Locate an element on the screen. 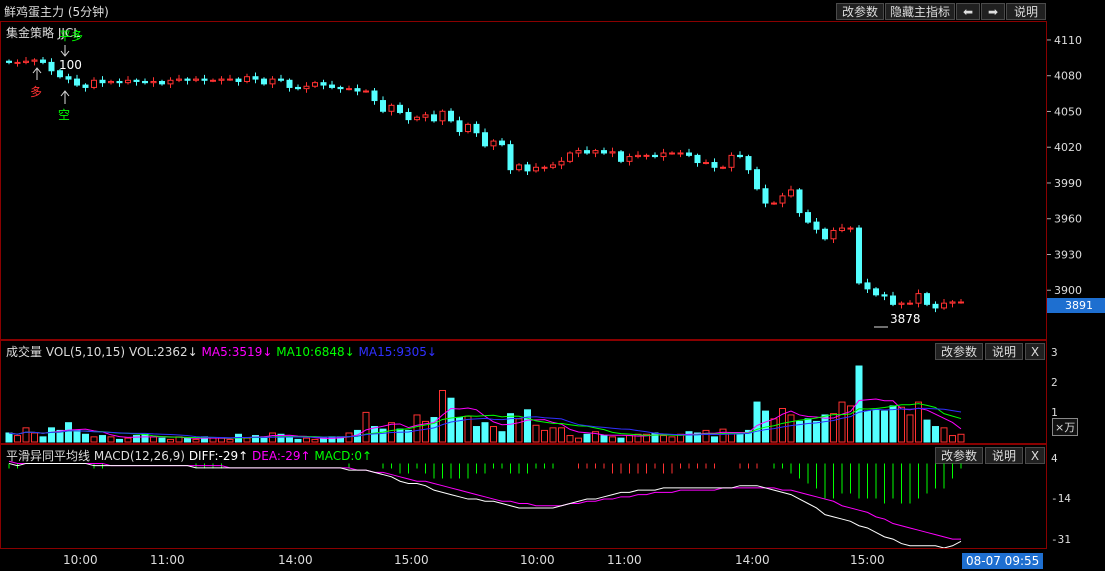  macd-tick: 4 is located at coordinates (1054, 458).